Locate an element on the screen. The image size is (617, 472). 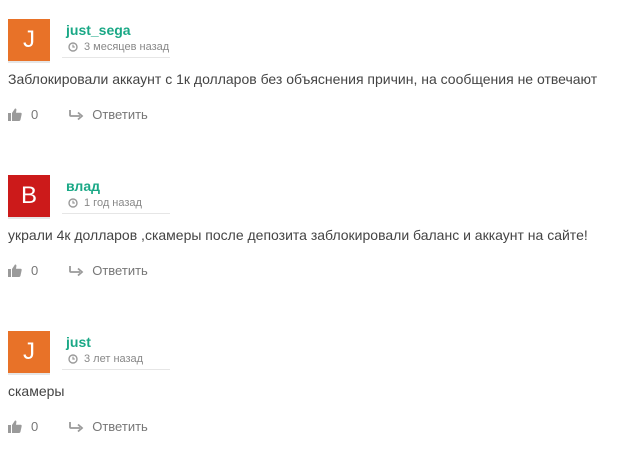
comment-time: 1 год назад is located at coordinates (113, 203).